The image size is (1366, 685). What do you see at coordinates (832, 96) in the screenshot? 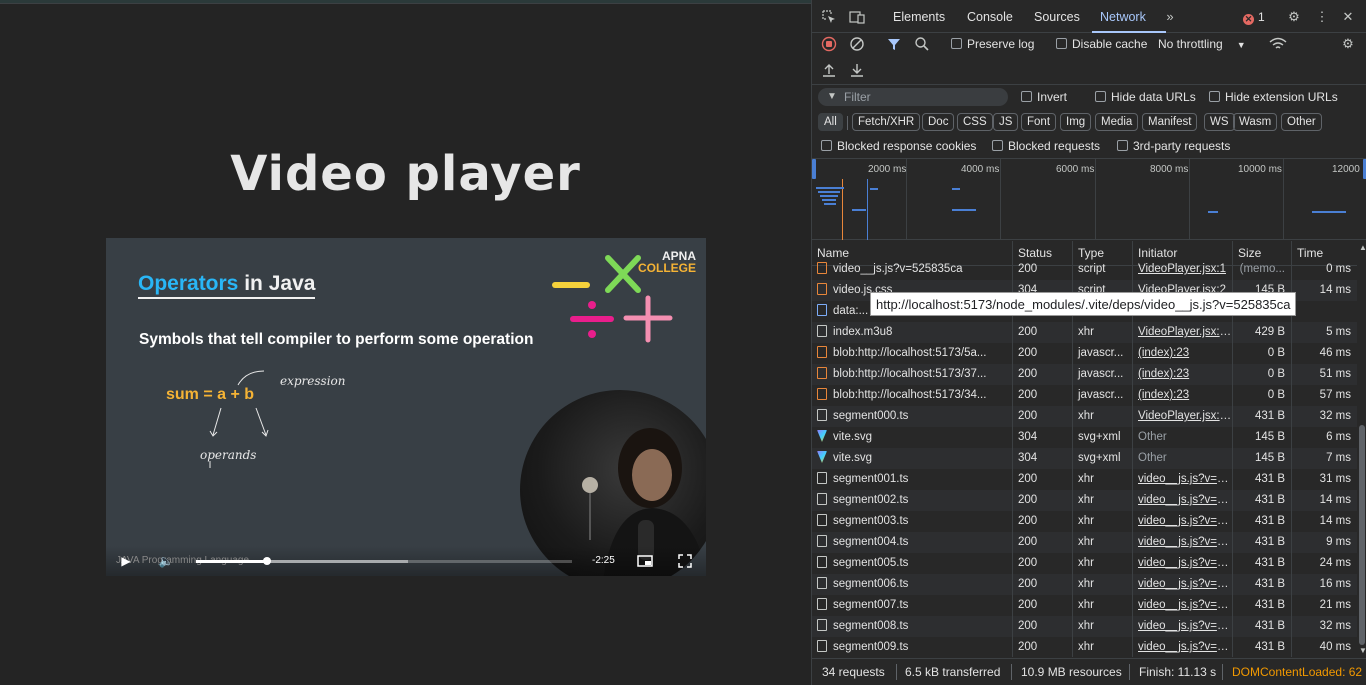
I see `filter-icon: ▼` at bounding box center [832, 96].